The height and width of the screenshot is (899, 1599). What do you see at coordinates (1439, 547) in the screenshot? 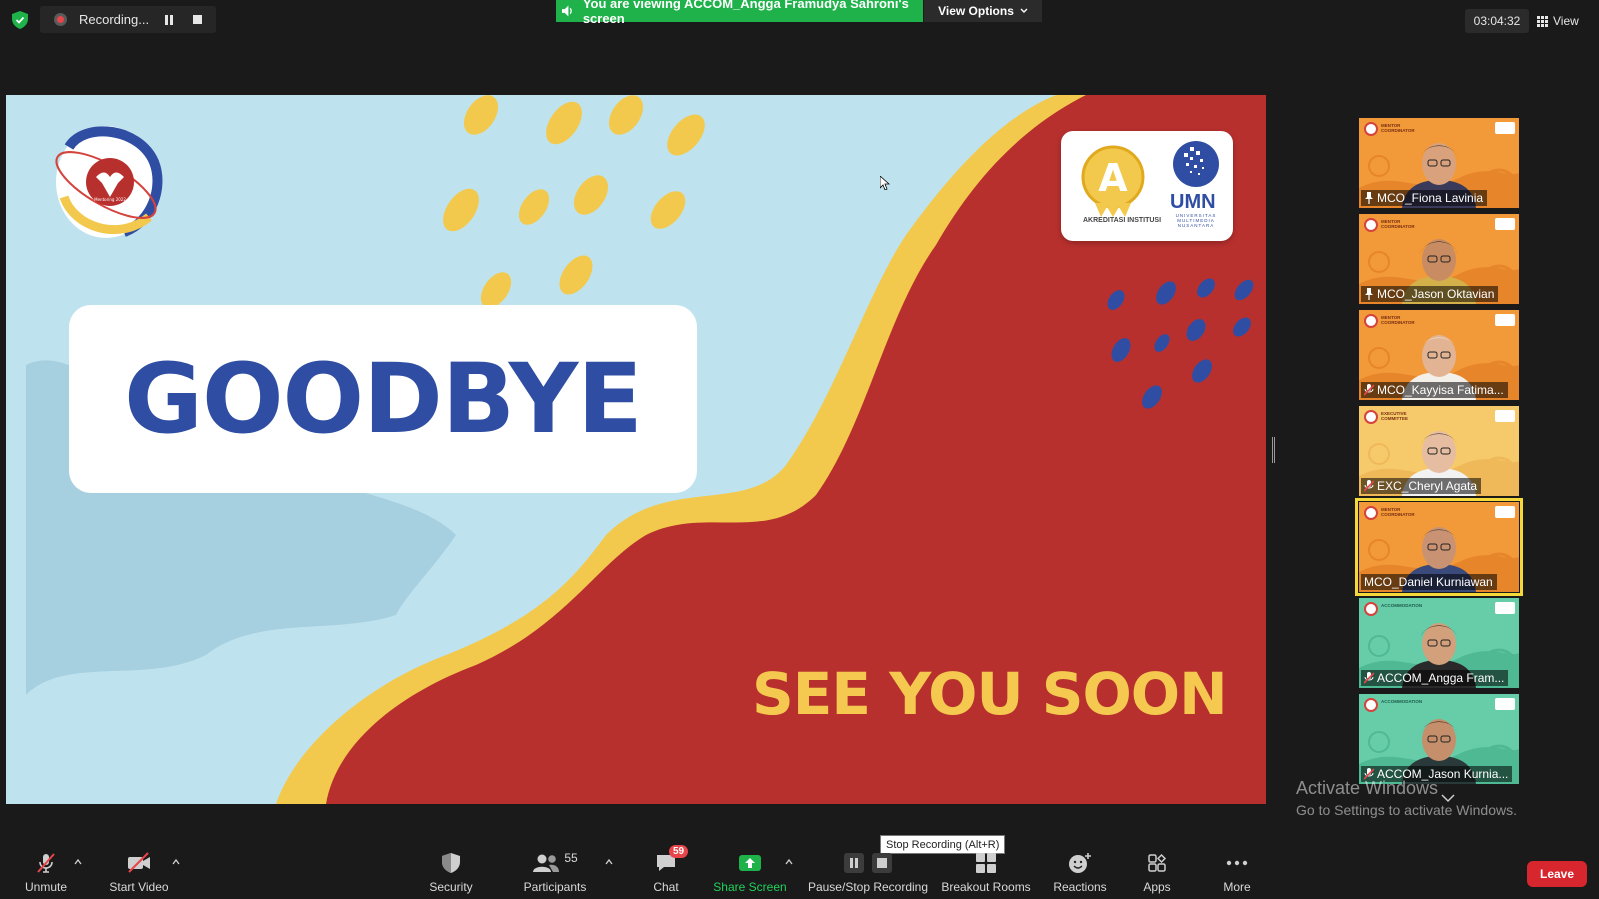
I see `participant-tile: MENTOR COORDINATOR MCO_Daniel Kurniawan` at bounding box center [1439, 547].